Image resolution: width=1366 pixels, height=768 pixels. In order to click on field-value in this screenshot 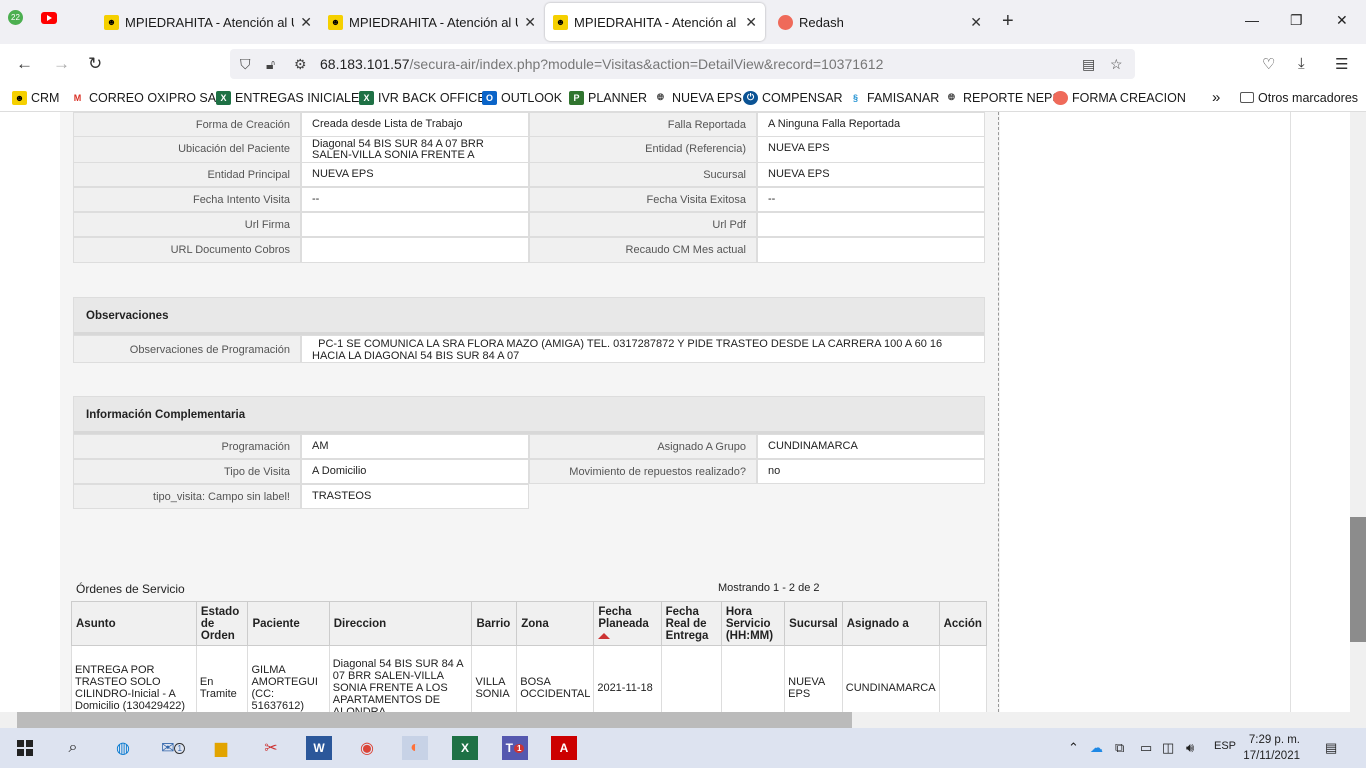, I will do `click(871, 250)`.